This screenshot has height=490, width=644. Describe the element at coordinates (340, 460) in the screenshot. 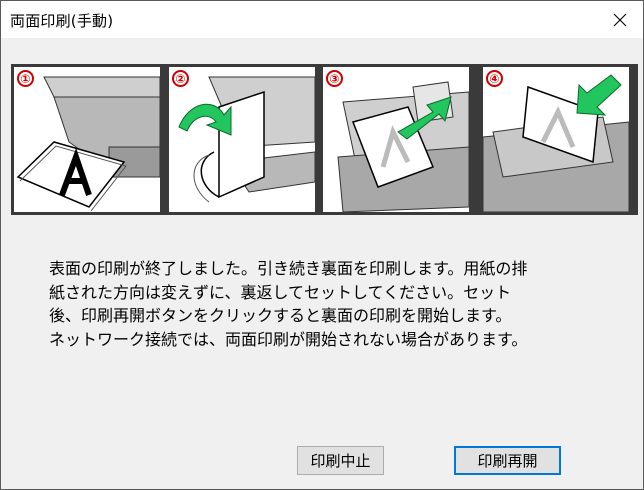

I see `cancel-print-button: 印刷中止` at that location.